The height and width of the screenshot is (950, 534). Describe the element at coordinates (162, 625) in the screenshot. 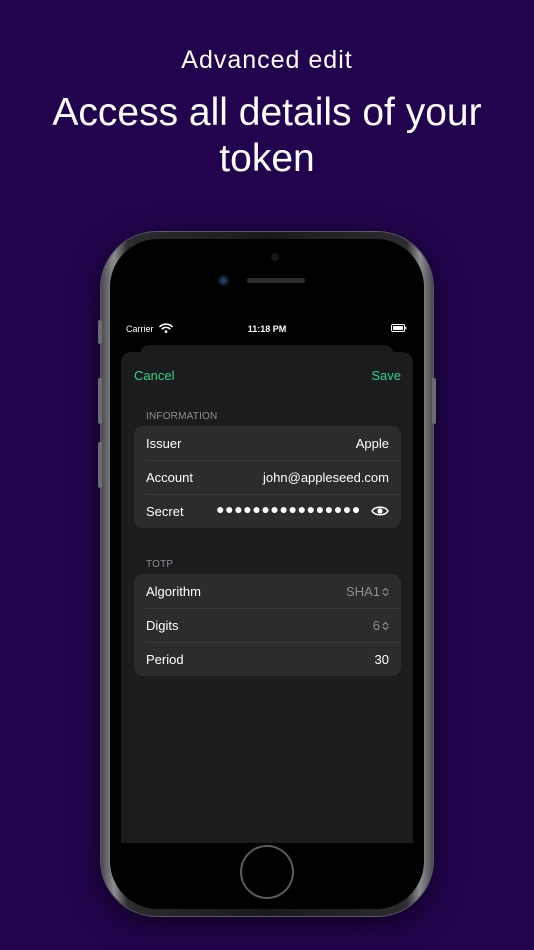

I see `digits-label: Digits` at that location.